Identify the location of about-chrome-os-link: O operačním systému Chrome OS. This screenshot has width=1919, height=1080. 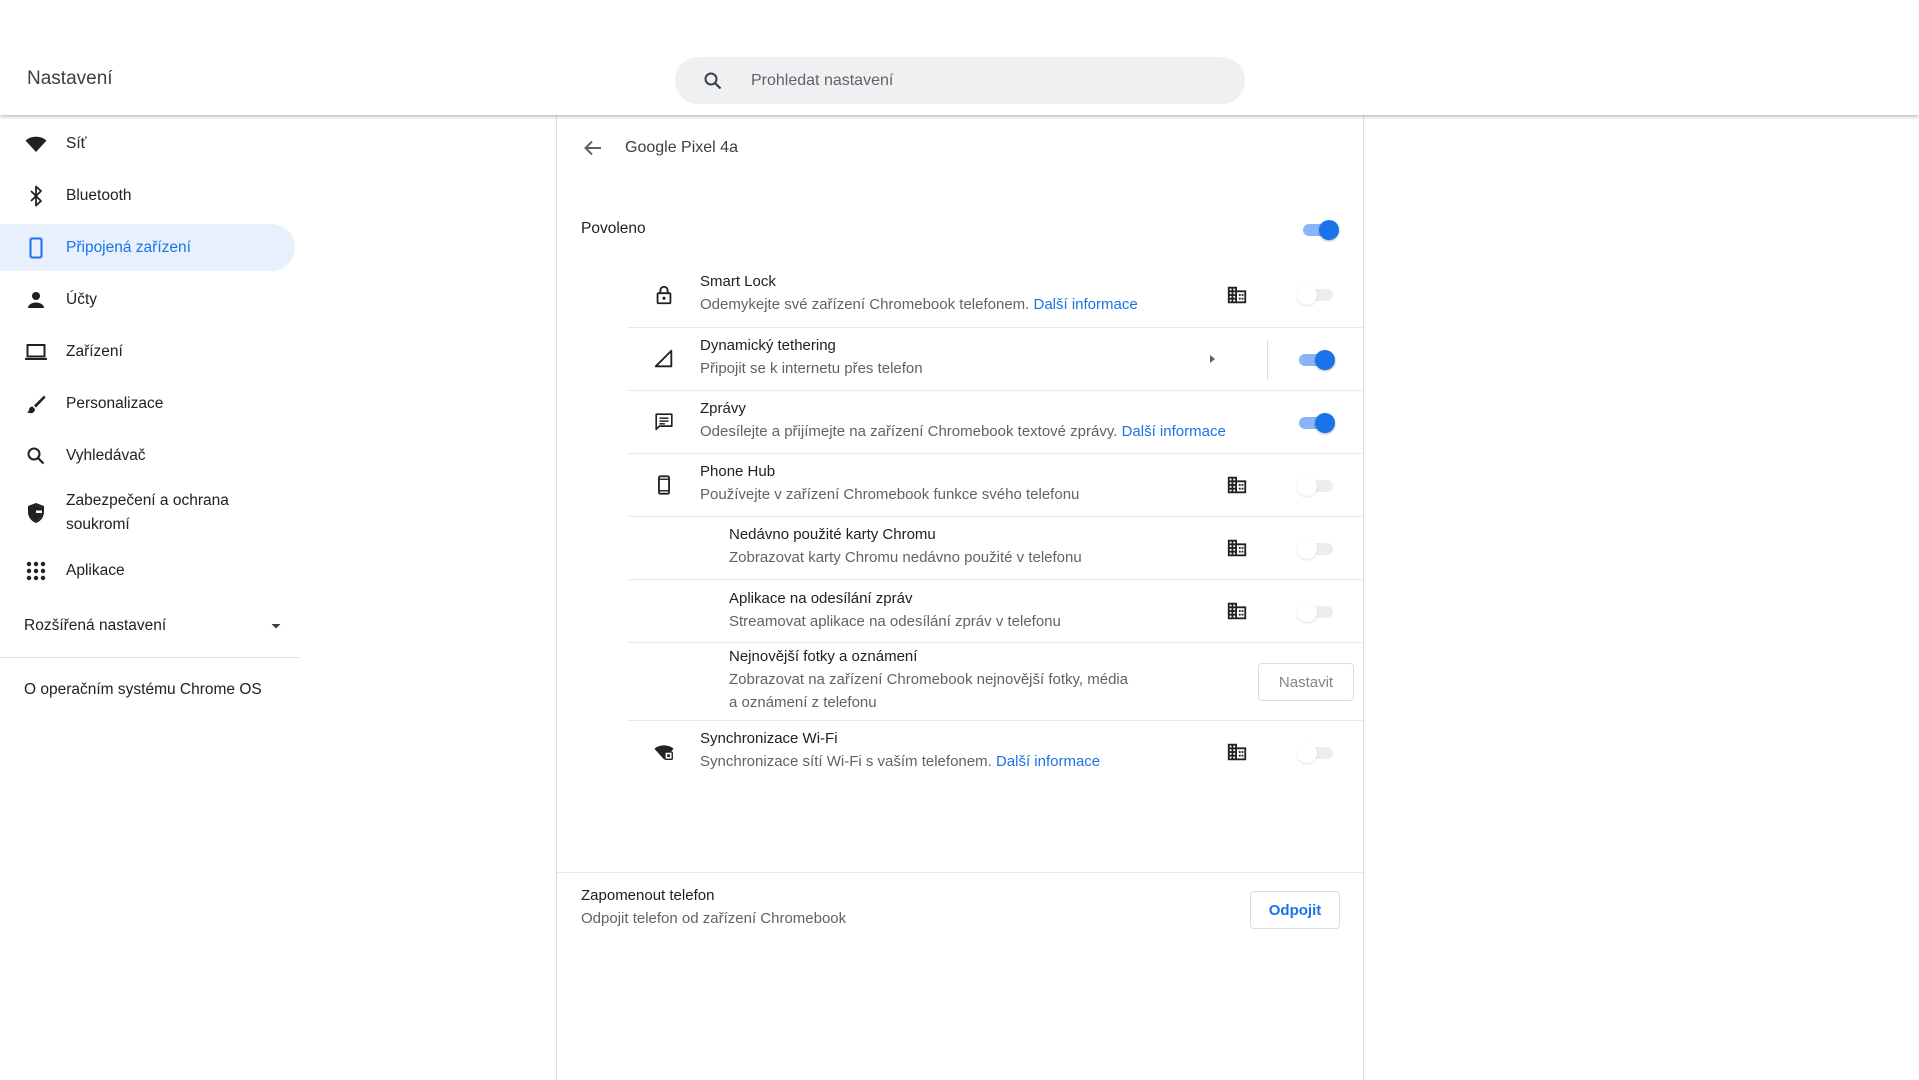
(150, 690).